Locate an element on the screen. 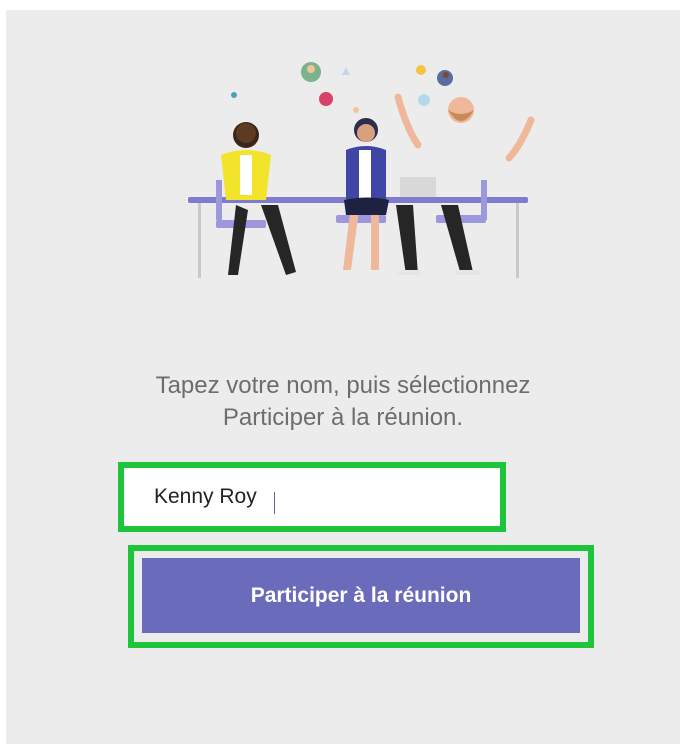  join-meeting-button: Participer à la réunion is located at coordinates (361, 595).